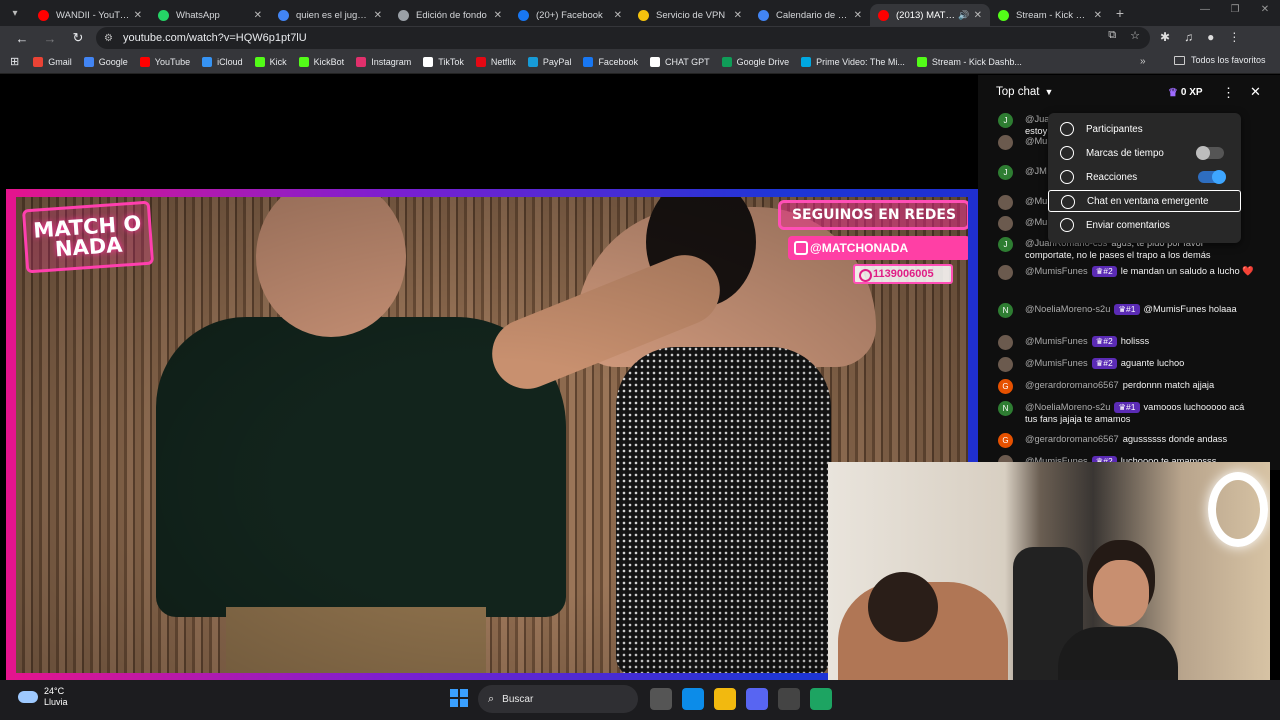 The image size is (1280, 720). What do you see at coordinates (1210, 37) in the screenshot?
I see `profile-avatar: ●` at bounding box center [1210, 37].